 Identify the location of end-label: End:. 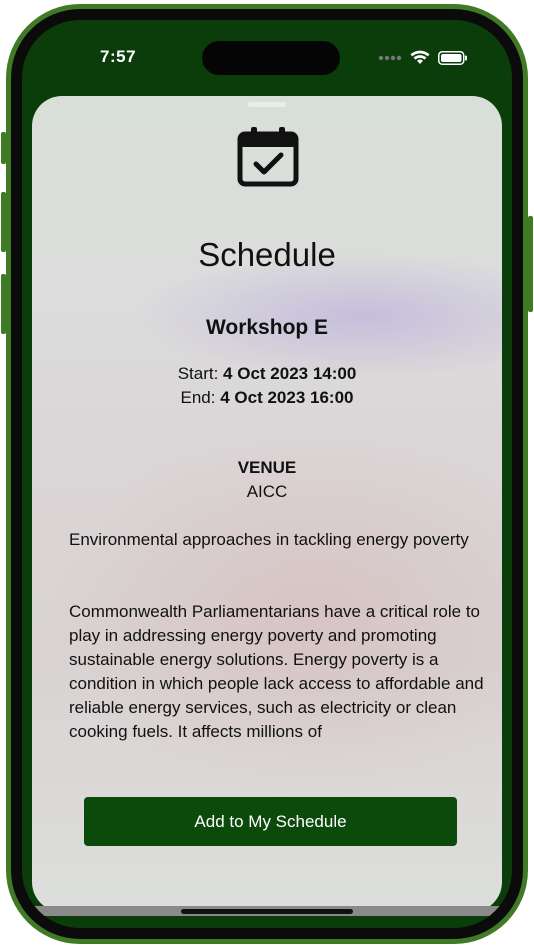
(198, 397).